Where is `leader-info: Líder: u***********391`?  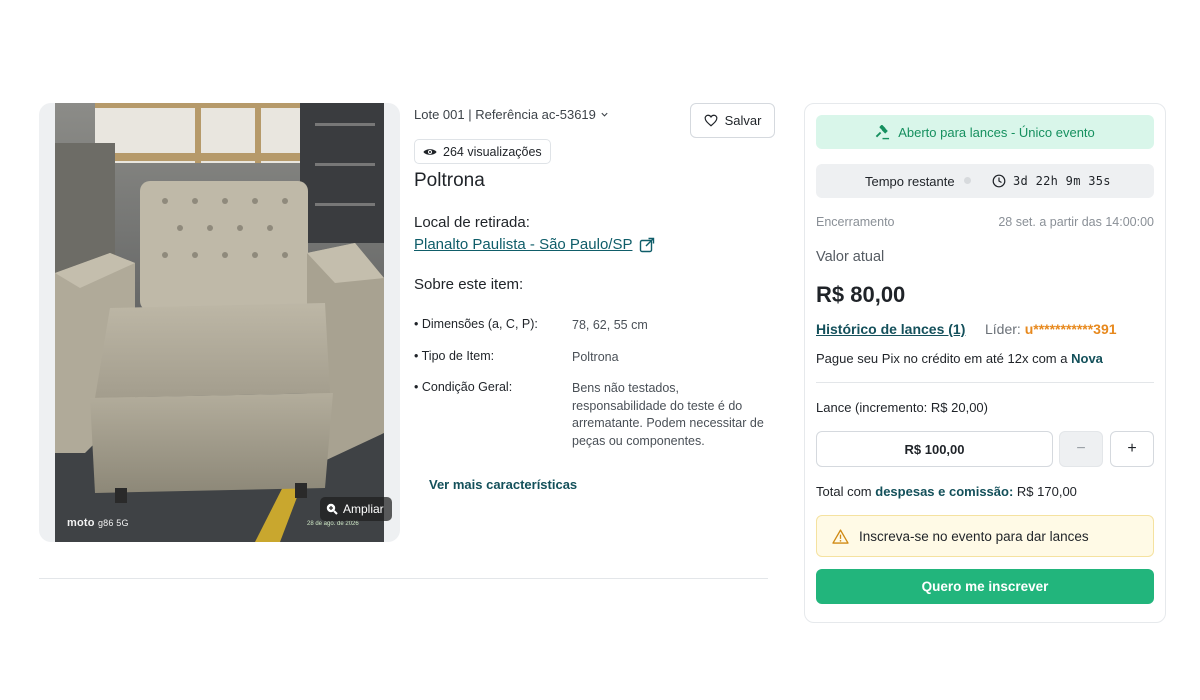
leader-info: Líder: u***********391 is located at coordinates (1051, 329).